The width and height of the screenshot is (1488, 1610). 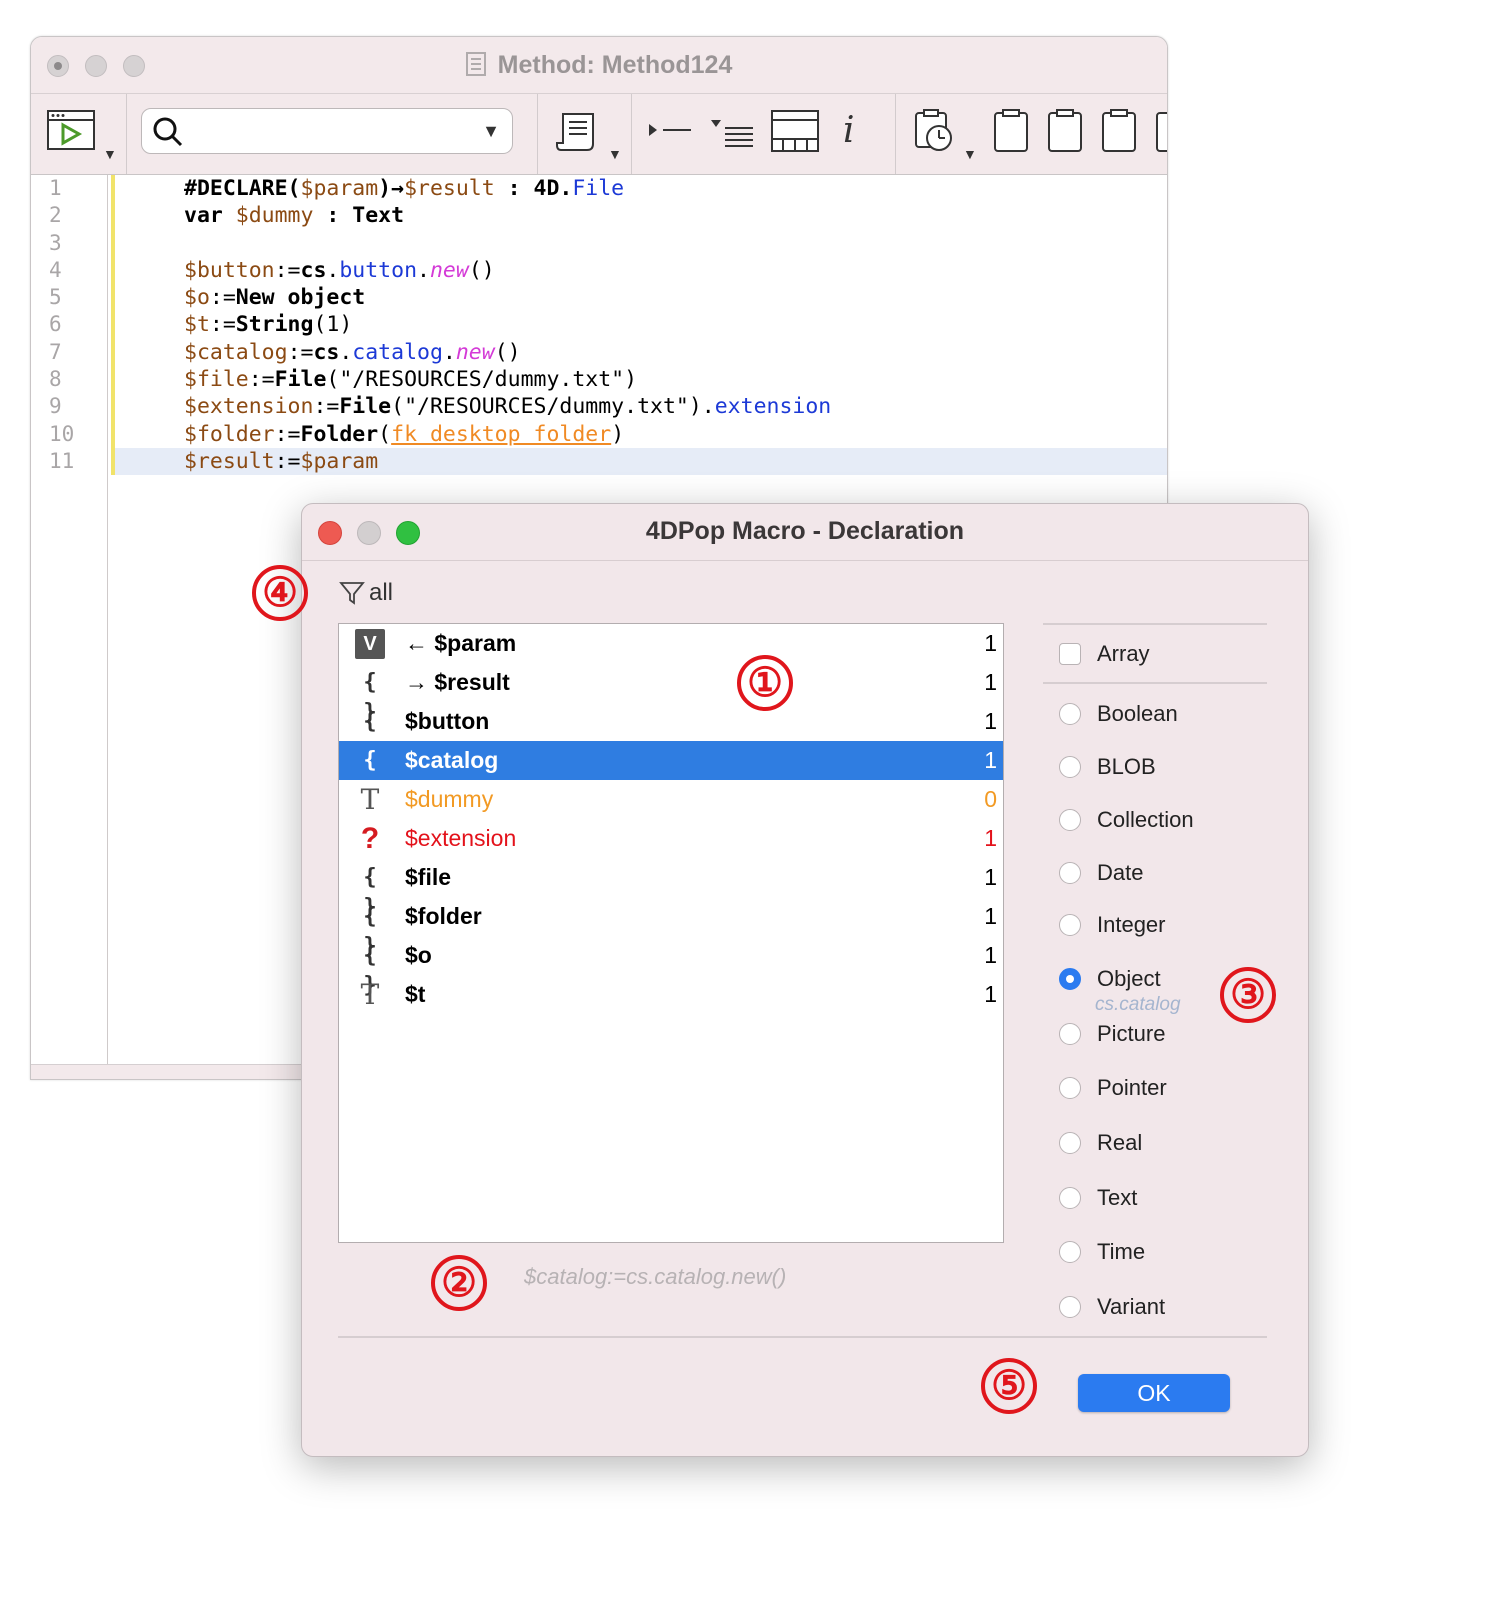 I want to click on type-option-object: Object, so click(x=1110, y=979).